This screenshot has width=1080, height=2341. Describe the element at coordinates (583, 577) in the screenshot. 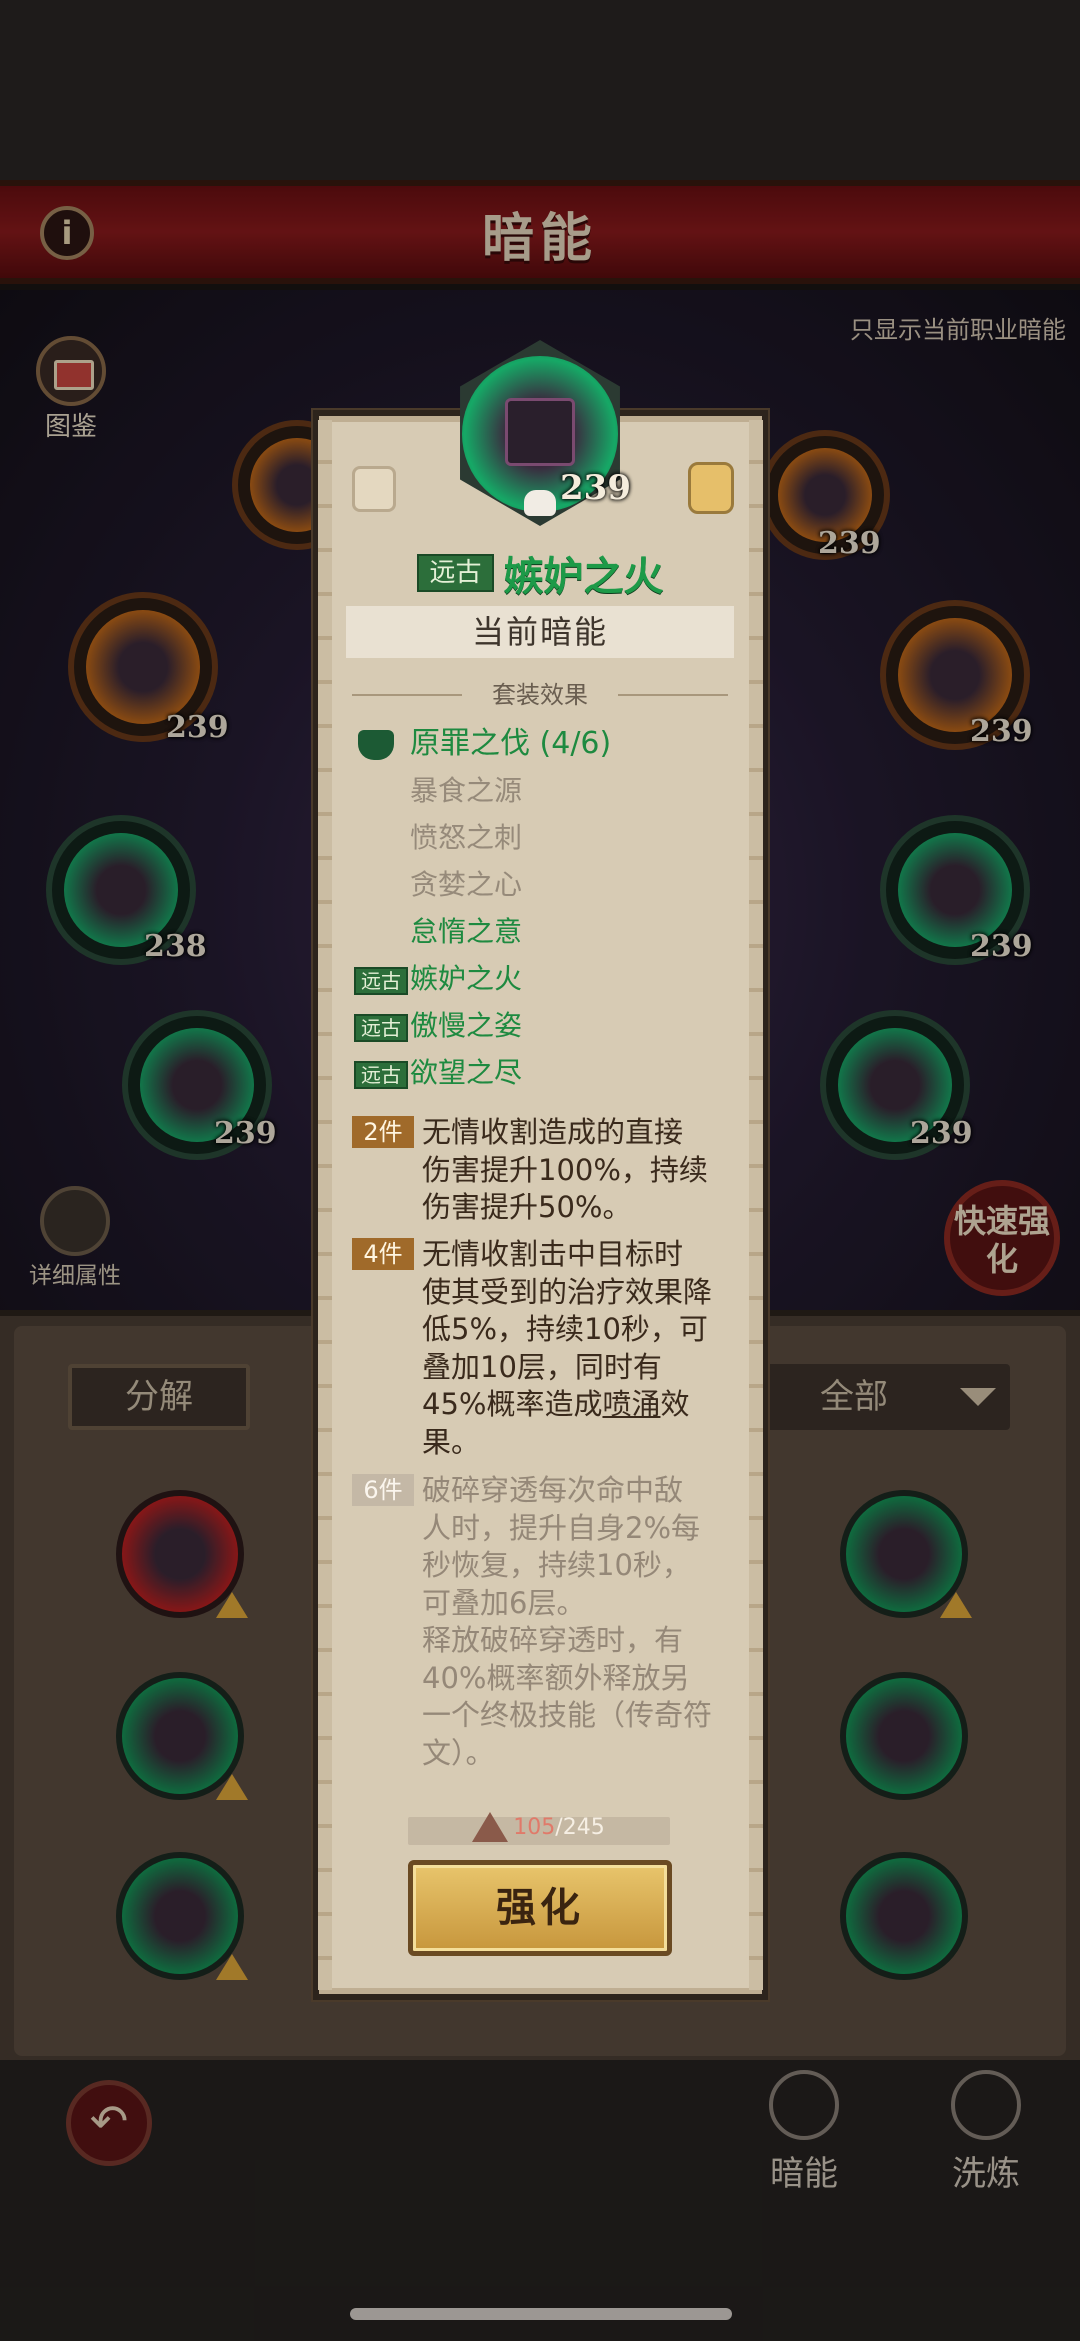

I see `item-name: 嫉妒之火` at that location.